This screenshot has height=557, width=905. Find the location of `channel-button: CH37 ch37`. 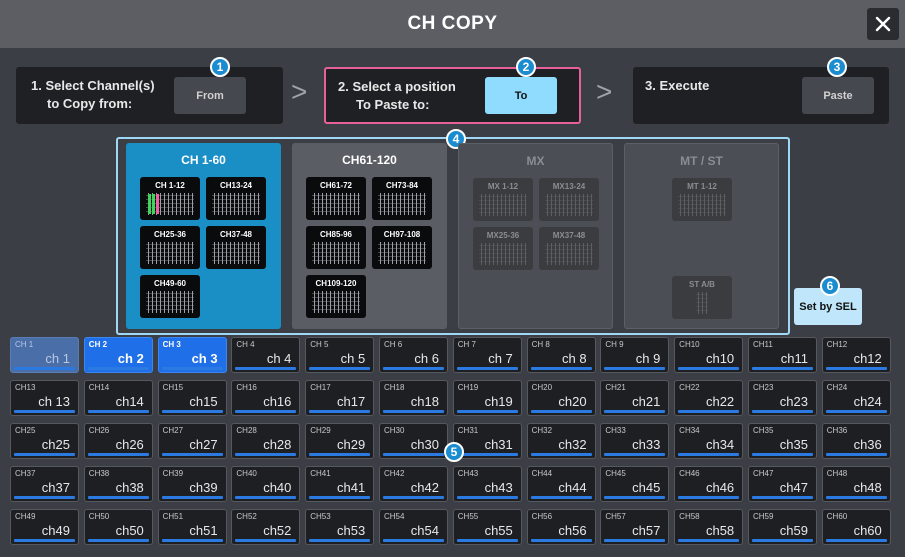

channel-button: CH37 ch37 is located at coordinates (44, 484).